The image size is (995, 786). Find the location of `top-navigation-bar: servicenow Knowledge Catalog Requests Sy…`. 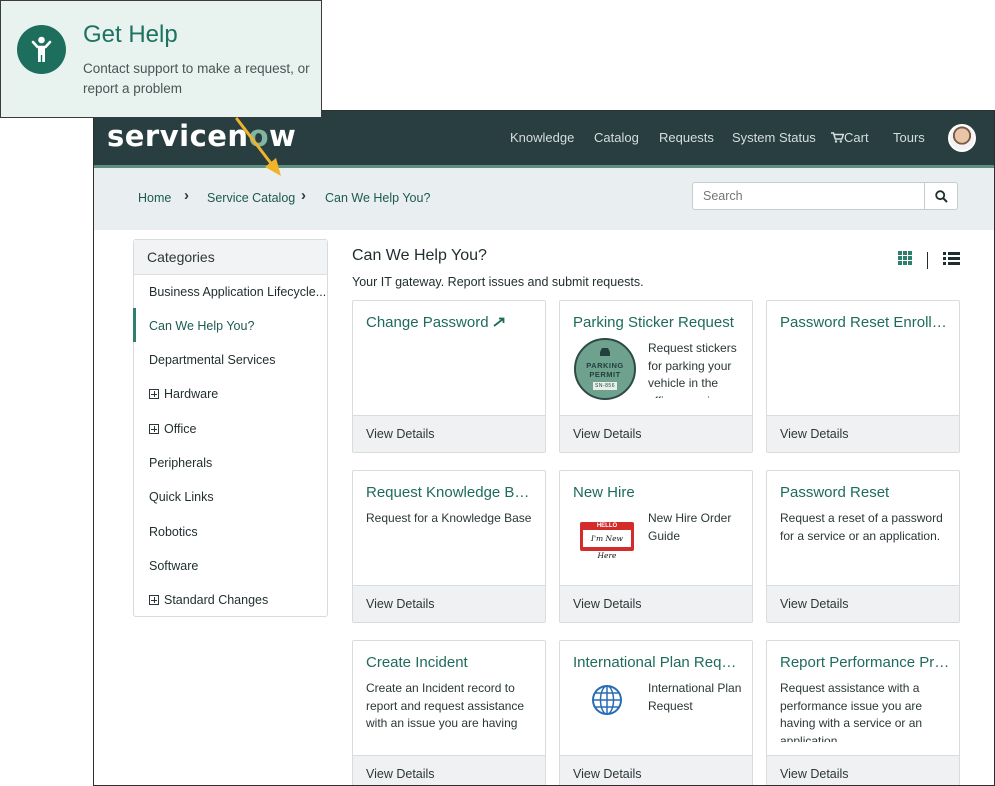

top-navigation-bar: servicenow Knowledge Catalog Requests Sy… is located at coordinates (544, 139).